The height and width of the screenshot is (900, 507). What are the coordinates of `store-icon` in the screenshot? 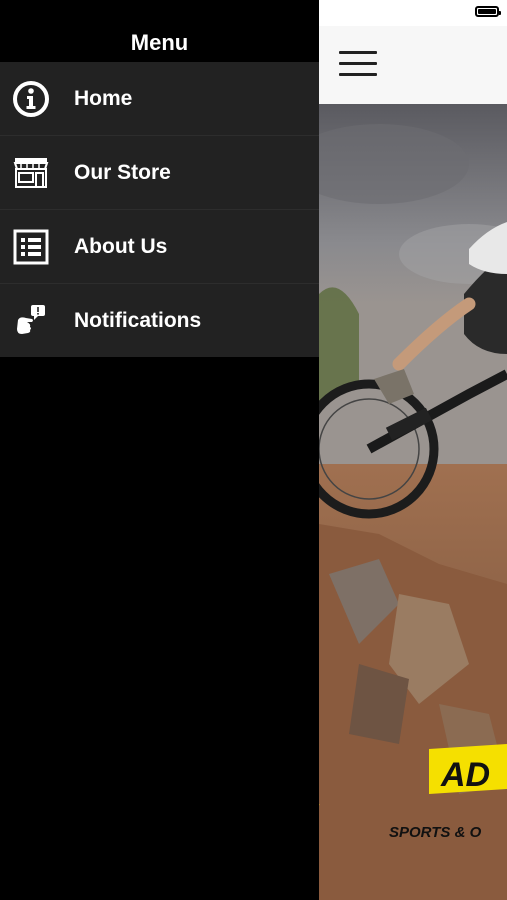 It's located at (31, 173).